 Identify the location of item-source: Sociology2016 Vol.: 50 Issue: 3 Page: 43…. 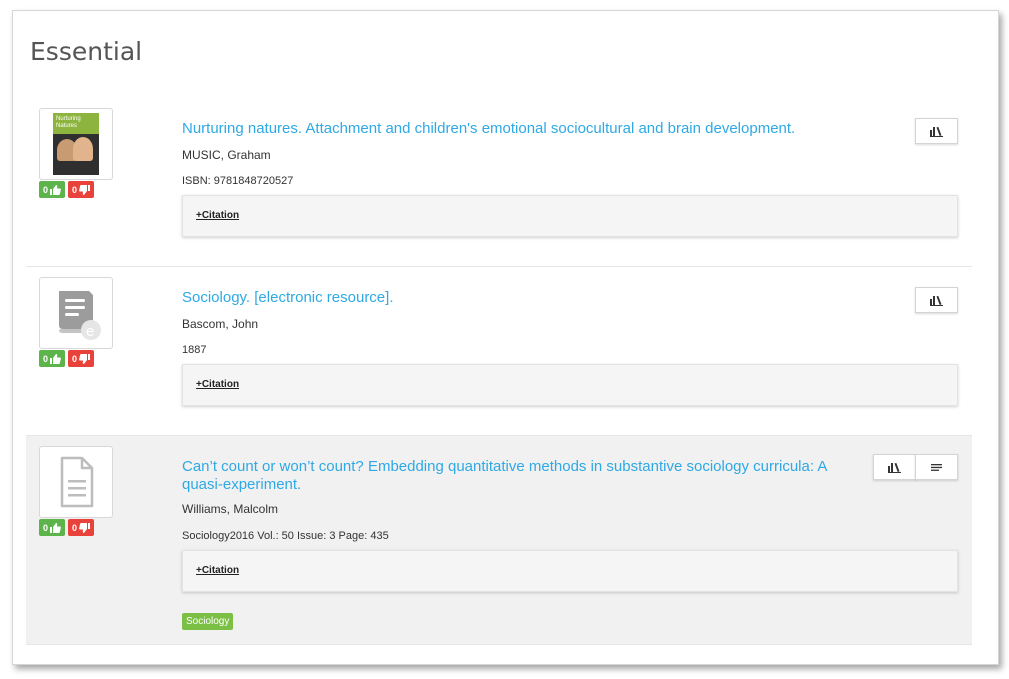
(285, 536).